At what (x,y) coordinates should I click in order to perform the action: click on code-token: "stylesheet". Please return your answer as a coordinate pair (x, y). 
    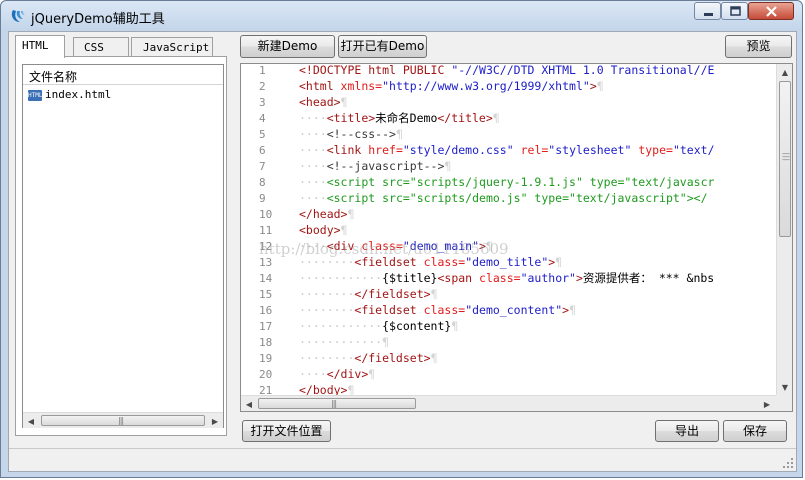
    Looking at the image, I should click on (590, 150).